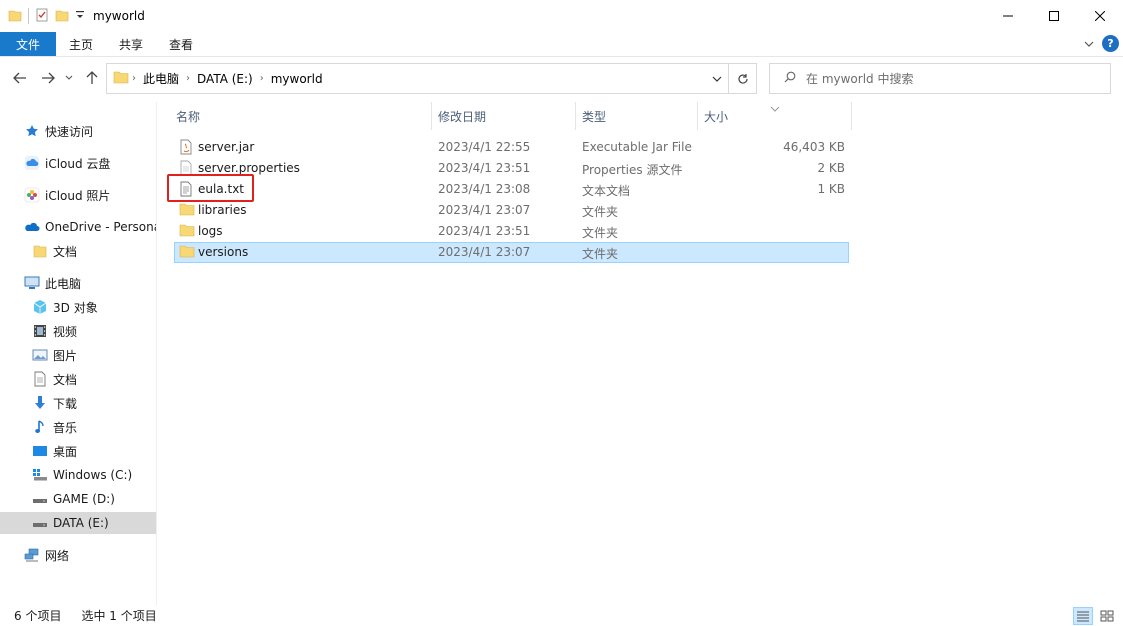 Image resolution: width=1123 pixels, height=626 pixels. Describe the element at coordinates (38, 616) in the screenshot. I see `item-count: 6 个项目` at that location.